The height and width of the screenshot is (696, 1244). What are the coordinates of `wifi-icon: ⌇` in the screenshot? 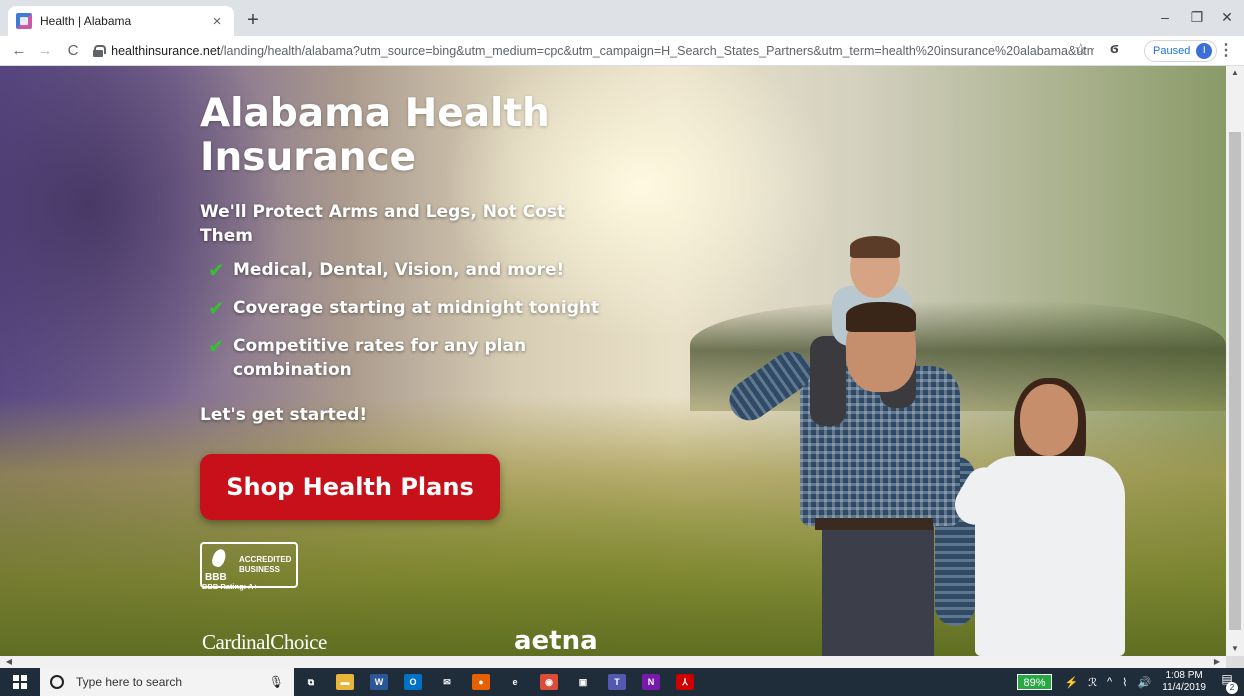 It's located at (1124, 682).